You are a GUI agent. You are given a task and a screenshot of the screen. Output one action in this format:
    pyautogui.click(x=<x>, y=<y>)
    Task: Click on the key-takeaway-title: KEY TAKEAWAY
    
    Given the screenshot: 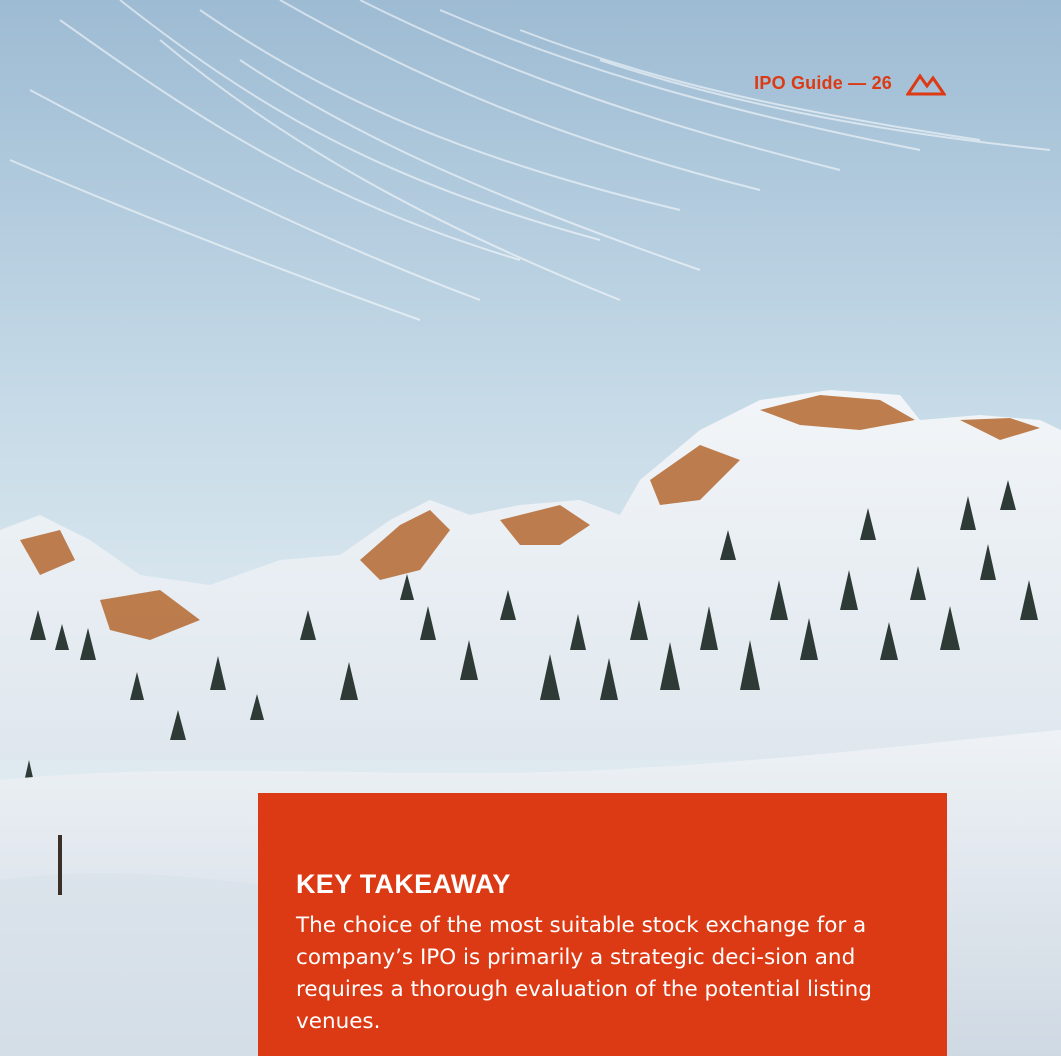 What is the action you would take?
    pyautogui.click(x=403, y=884)
    